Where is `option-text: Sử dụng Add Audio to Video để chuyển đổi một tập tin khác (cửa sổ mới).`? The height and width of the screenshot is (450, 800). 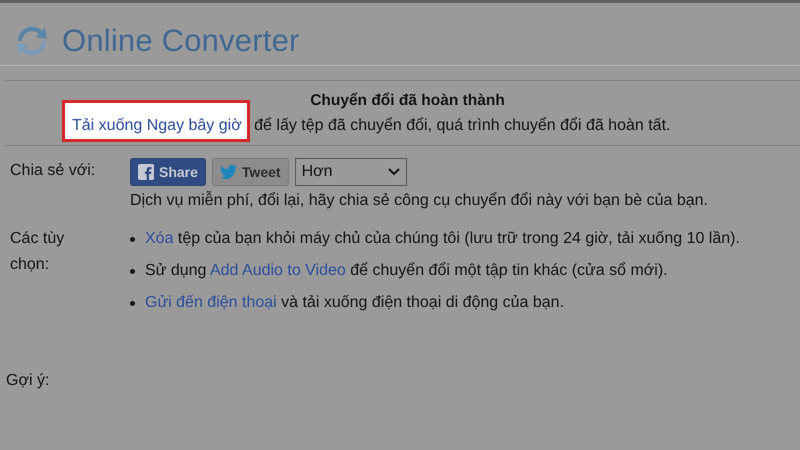
option-text: Sử dụng Add Audio to Video để chuyển đổi một tập tin khác (cửa sổ mới). is located at coordinates (406, 271).